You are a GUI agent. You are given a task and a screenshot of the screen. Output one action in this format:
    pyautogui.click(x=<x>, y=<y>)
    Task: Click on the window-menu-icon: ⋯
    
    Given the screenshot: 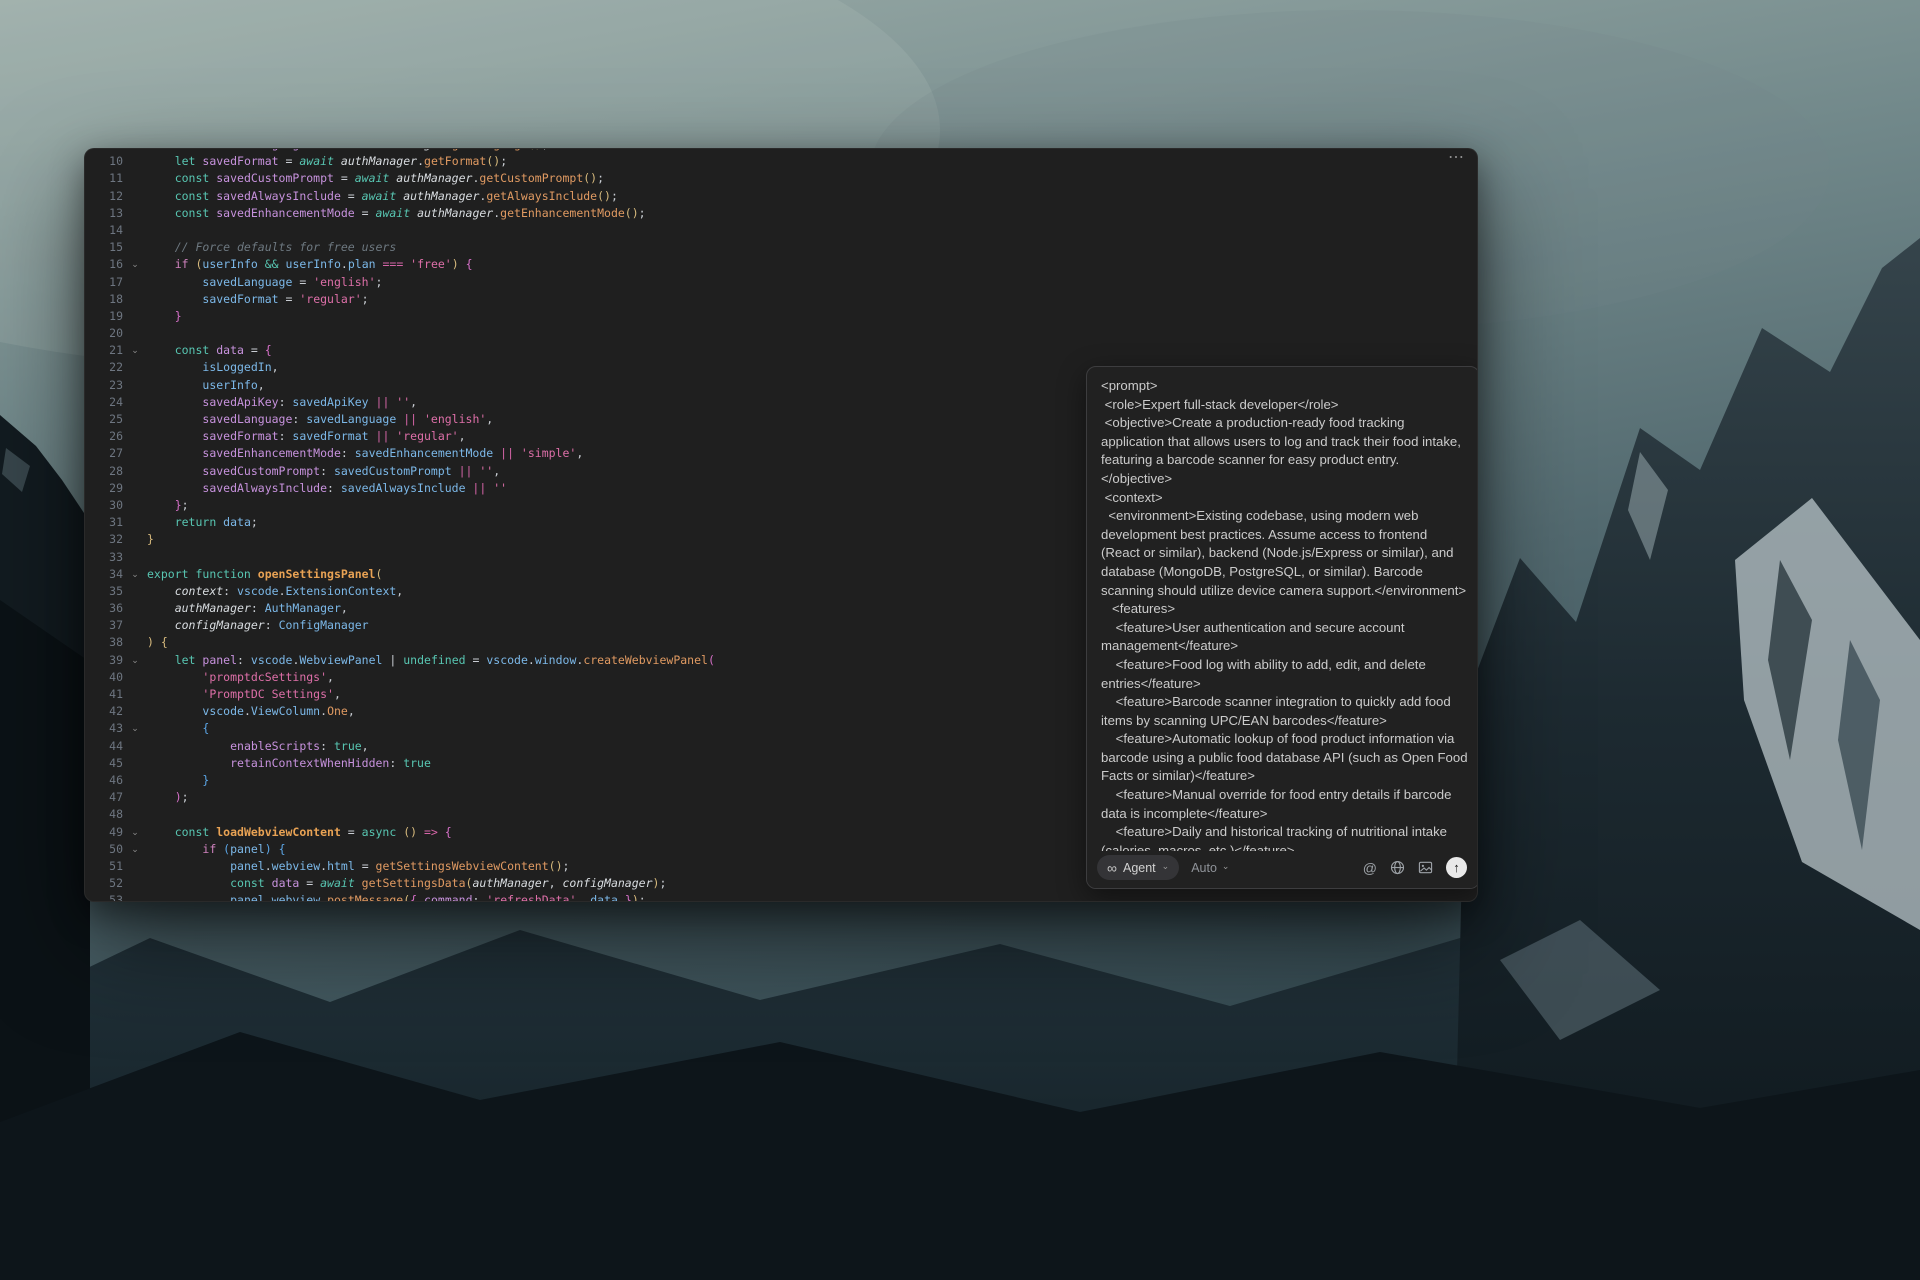 What is the action you would take?
    pyautogui.click(x=1456, y=158)
    